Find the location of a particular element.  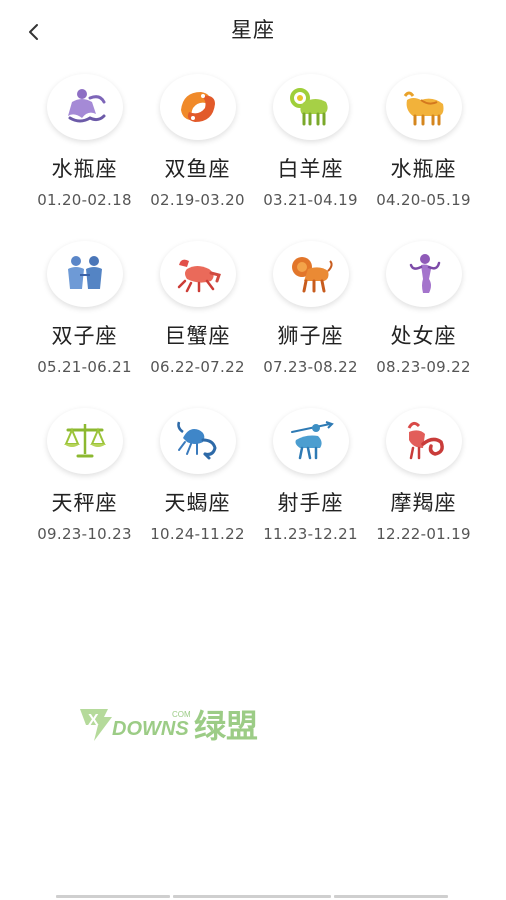

header-bar: 星座 is located at coordinates (253, 30).